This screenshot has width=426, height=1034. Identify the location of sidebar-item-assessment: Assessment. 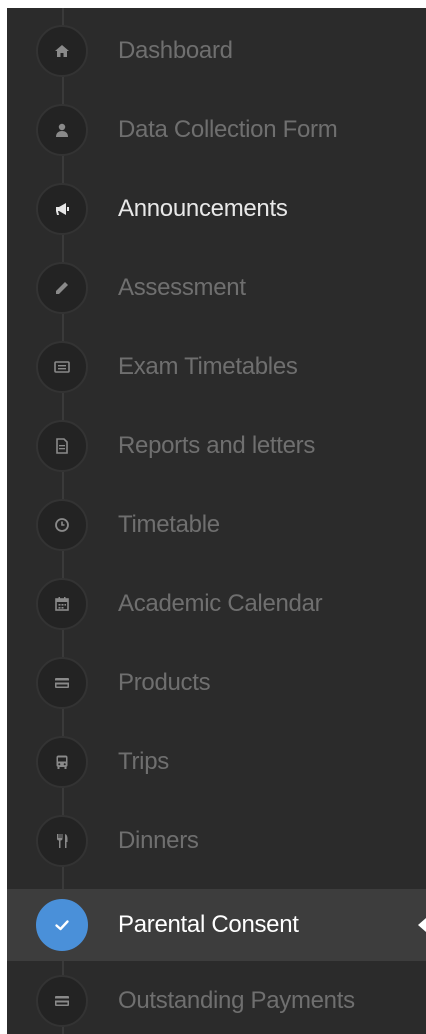
(216, 287).